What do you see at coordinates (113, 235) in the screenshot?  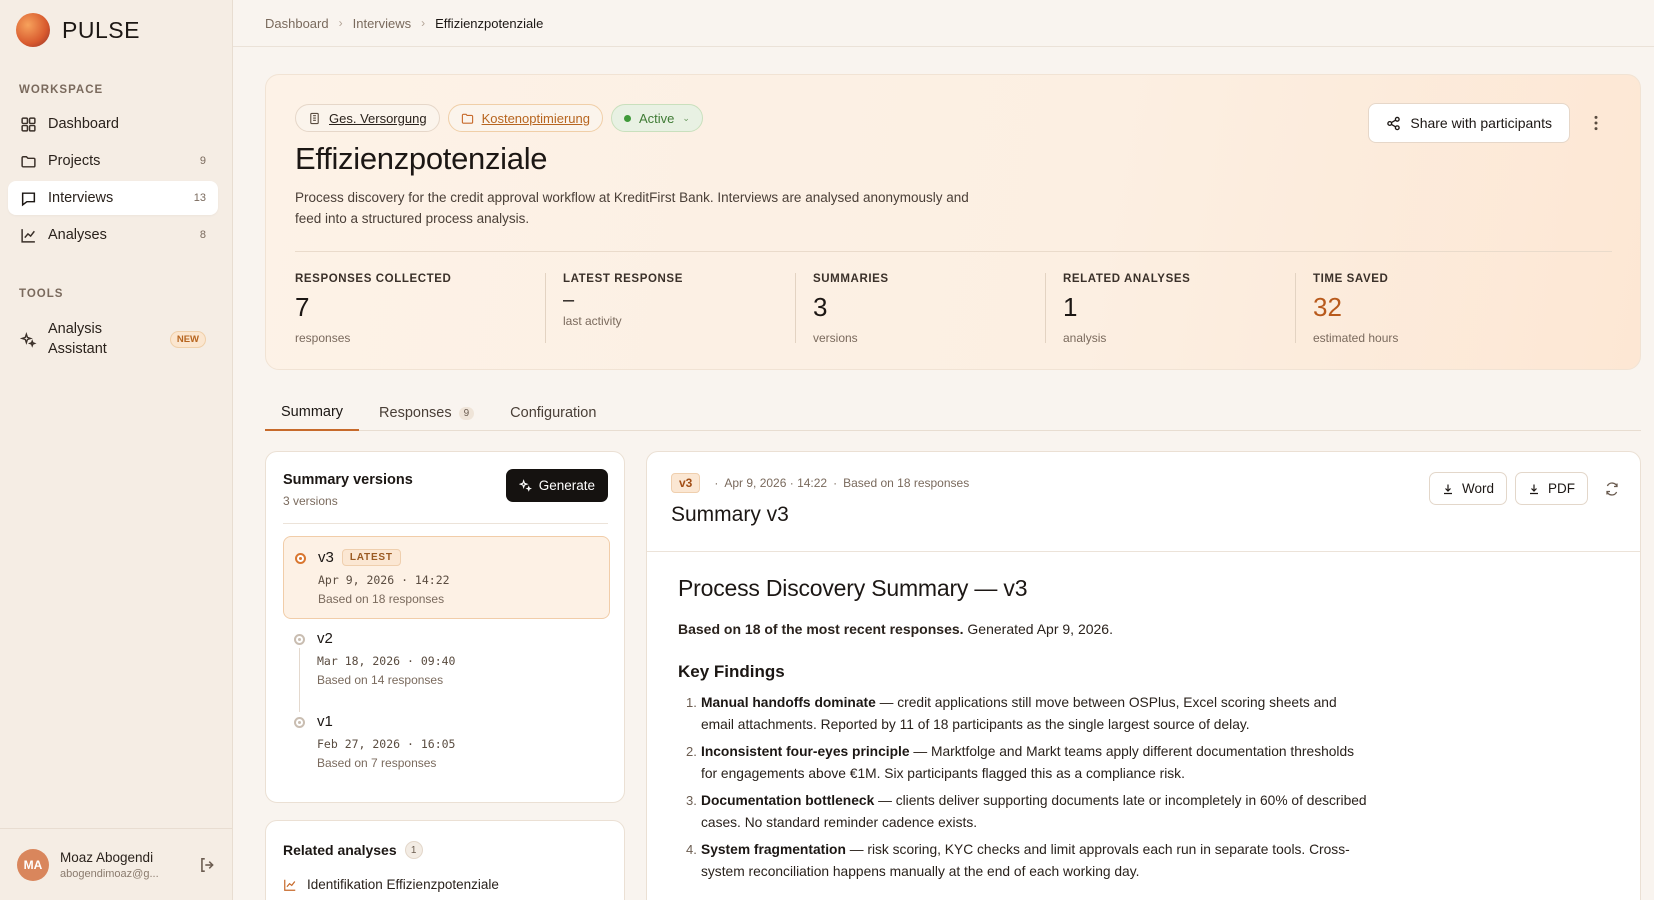 I see `sidebar-item-analyses: Analyses 8` at bounding box center [113, 235].